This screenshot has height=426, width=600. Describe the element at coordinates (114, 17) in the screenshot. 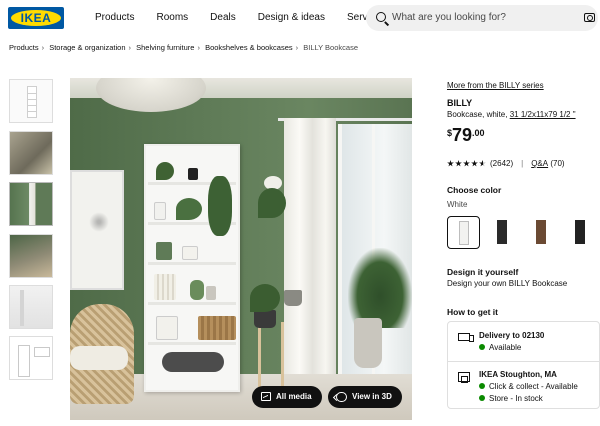

I see `nav-products: Products` at that location.